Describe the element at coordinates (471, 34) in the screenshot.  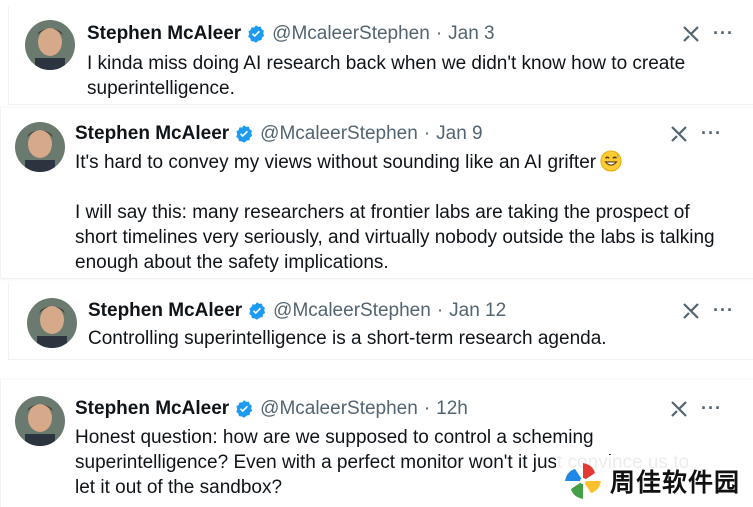
I see `timestamp: Jan 3` at that location.